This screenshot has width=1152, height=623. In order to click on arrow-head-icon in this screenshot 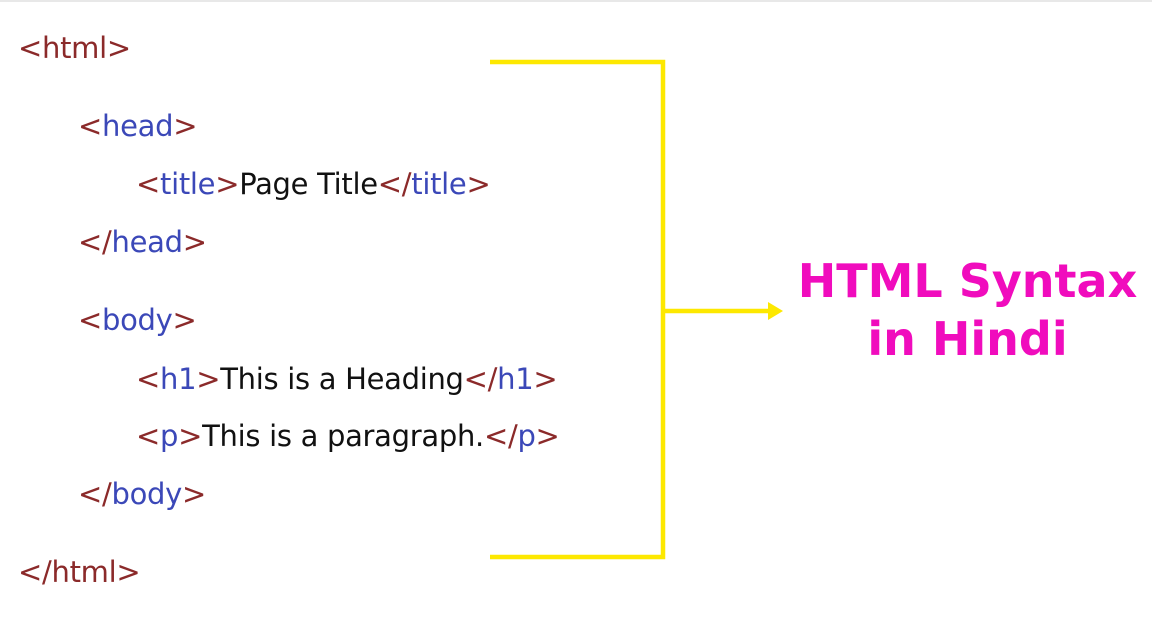, I will do `click(775, 311)`.